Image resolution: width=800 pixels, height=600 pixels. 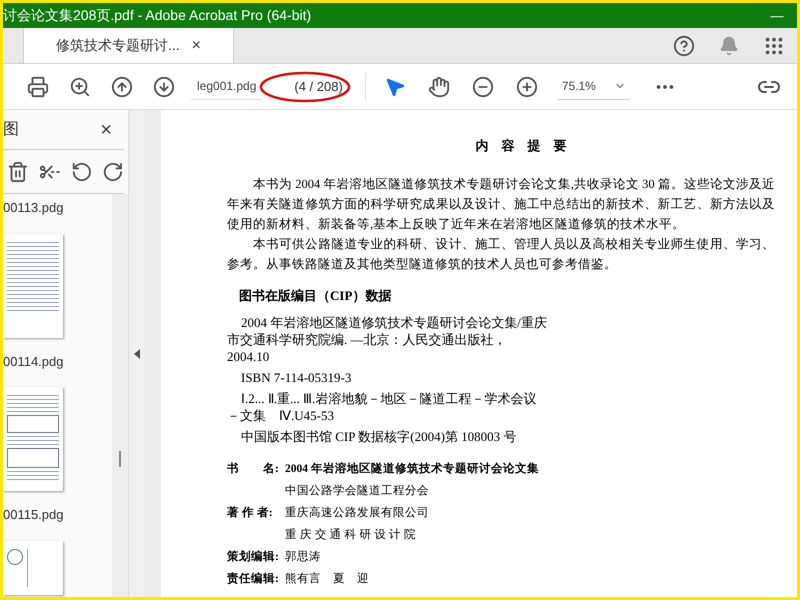 I want to click on cip-heading: 图书在版编目（CIP）数据, so click(x=315, y=296).